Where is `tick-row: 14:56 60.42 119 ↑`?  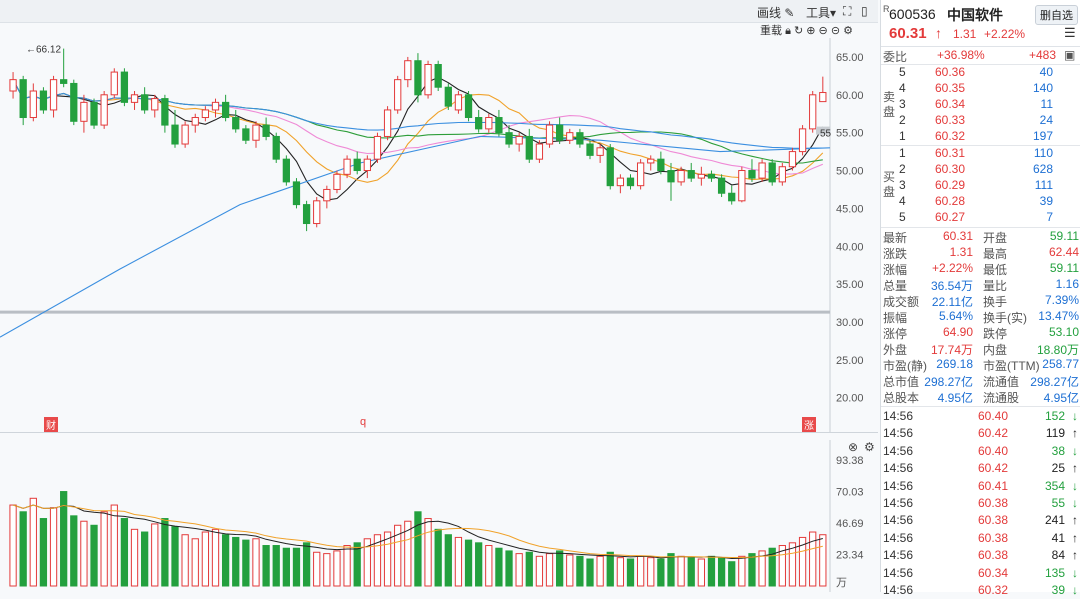
tick-row: 14:56 60.42 119 ↑ is located at coordinates (980, 434).